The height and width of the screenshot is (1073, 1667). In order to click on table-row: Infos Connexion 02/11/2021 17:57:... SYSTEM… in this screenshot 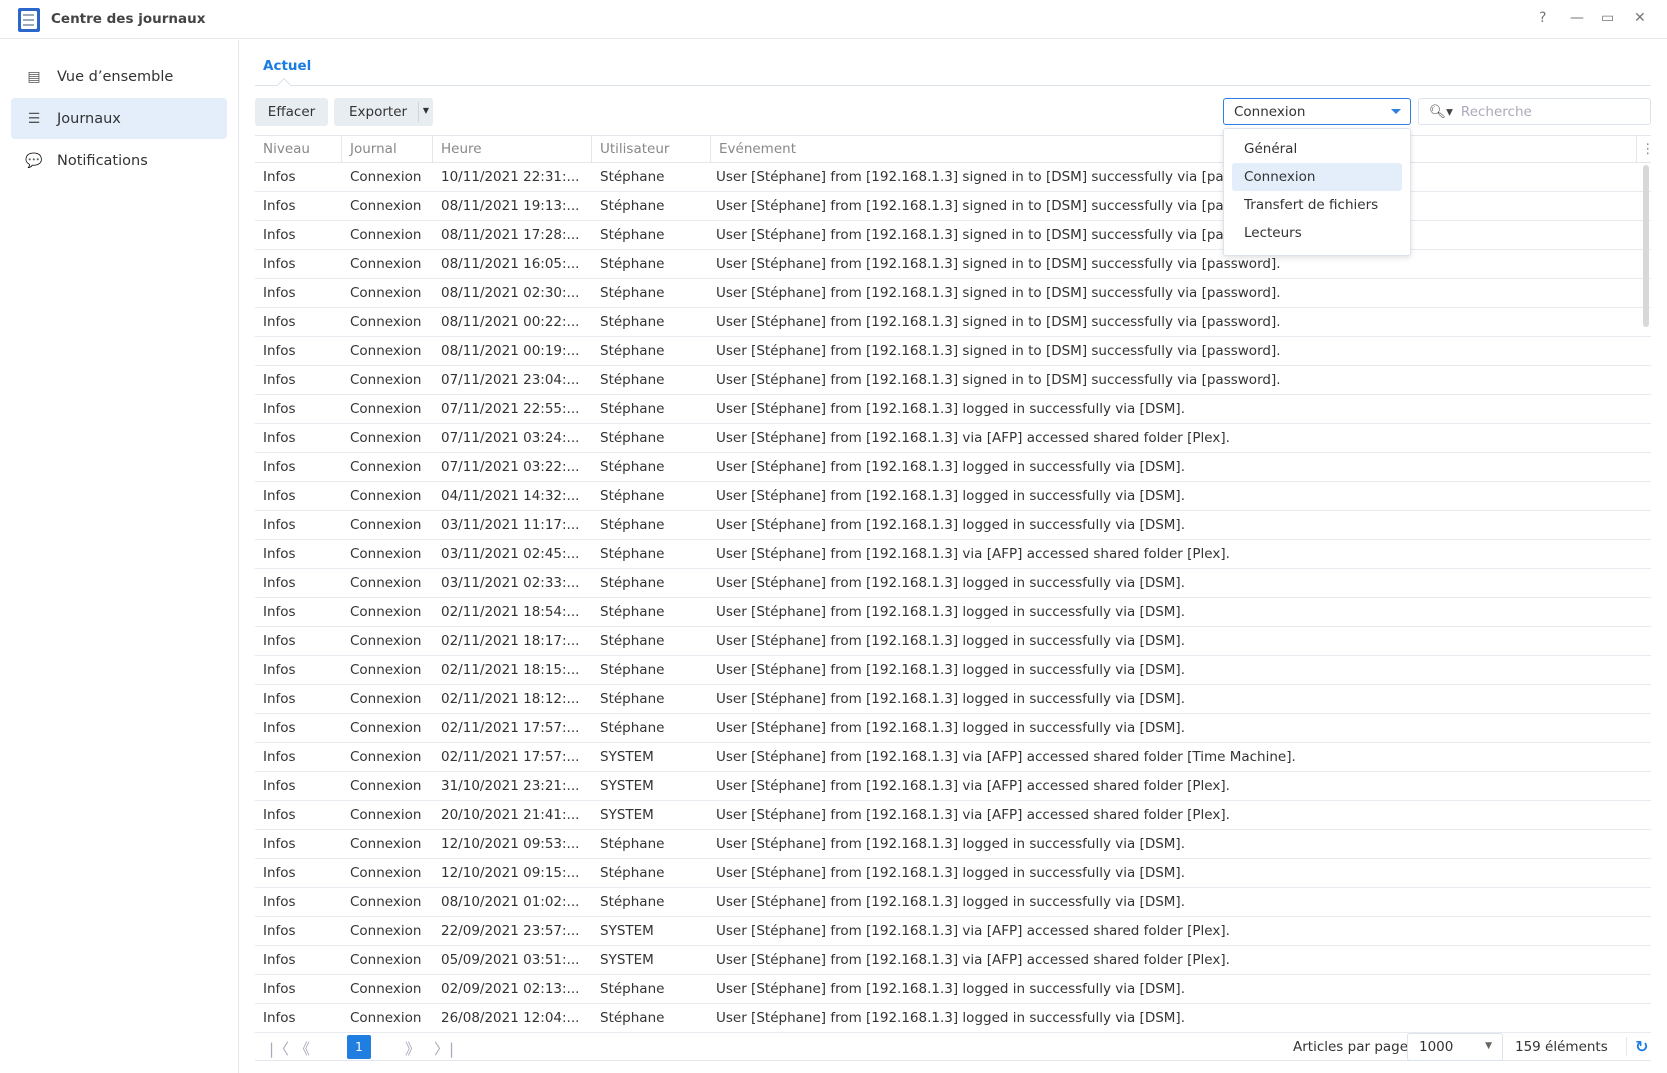, I will do `click(953, 757)`.